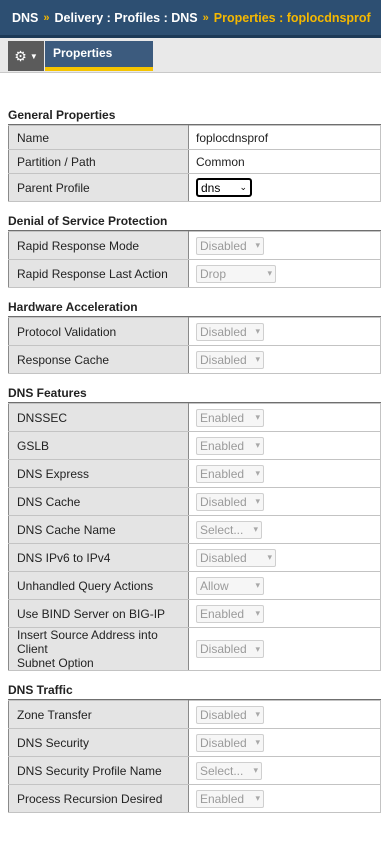 This screenshot has width=381, height=846. I want to click on breadcrumb-dns: DNS, so click(25, 18).